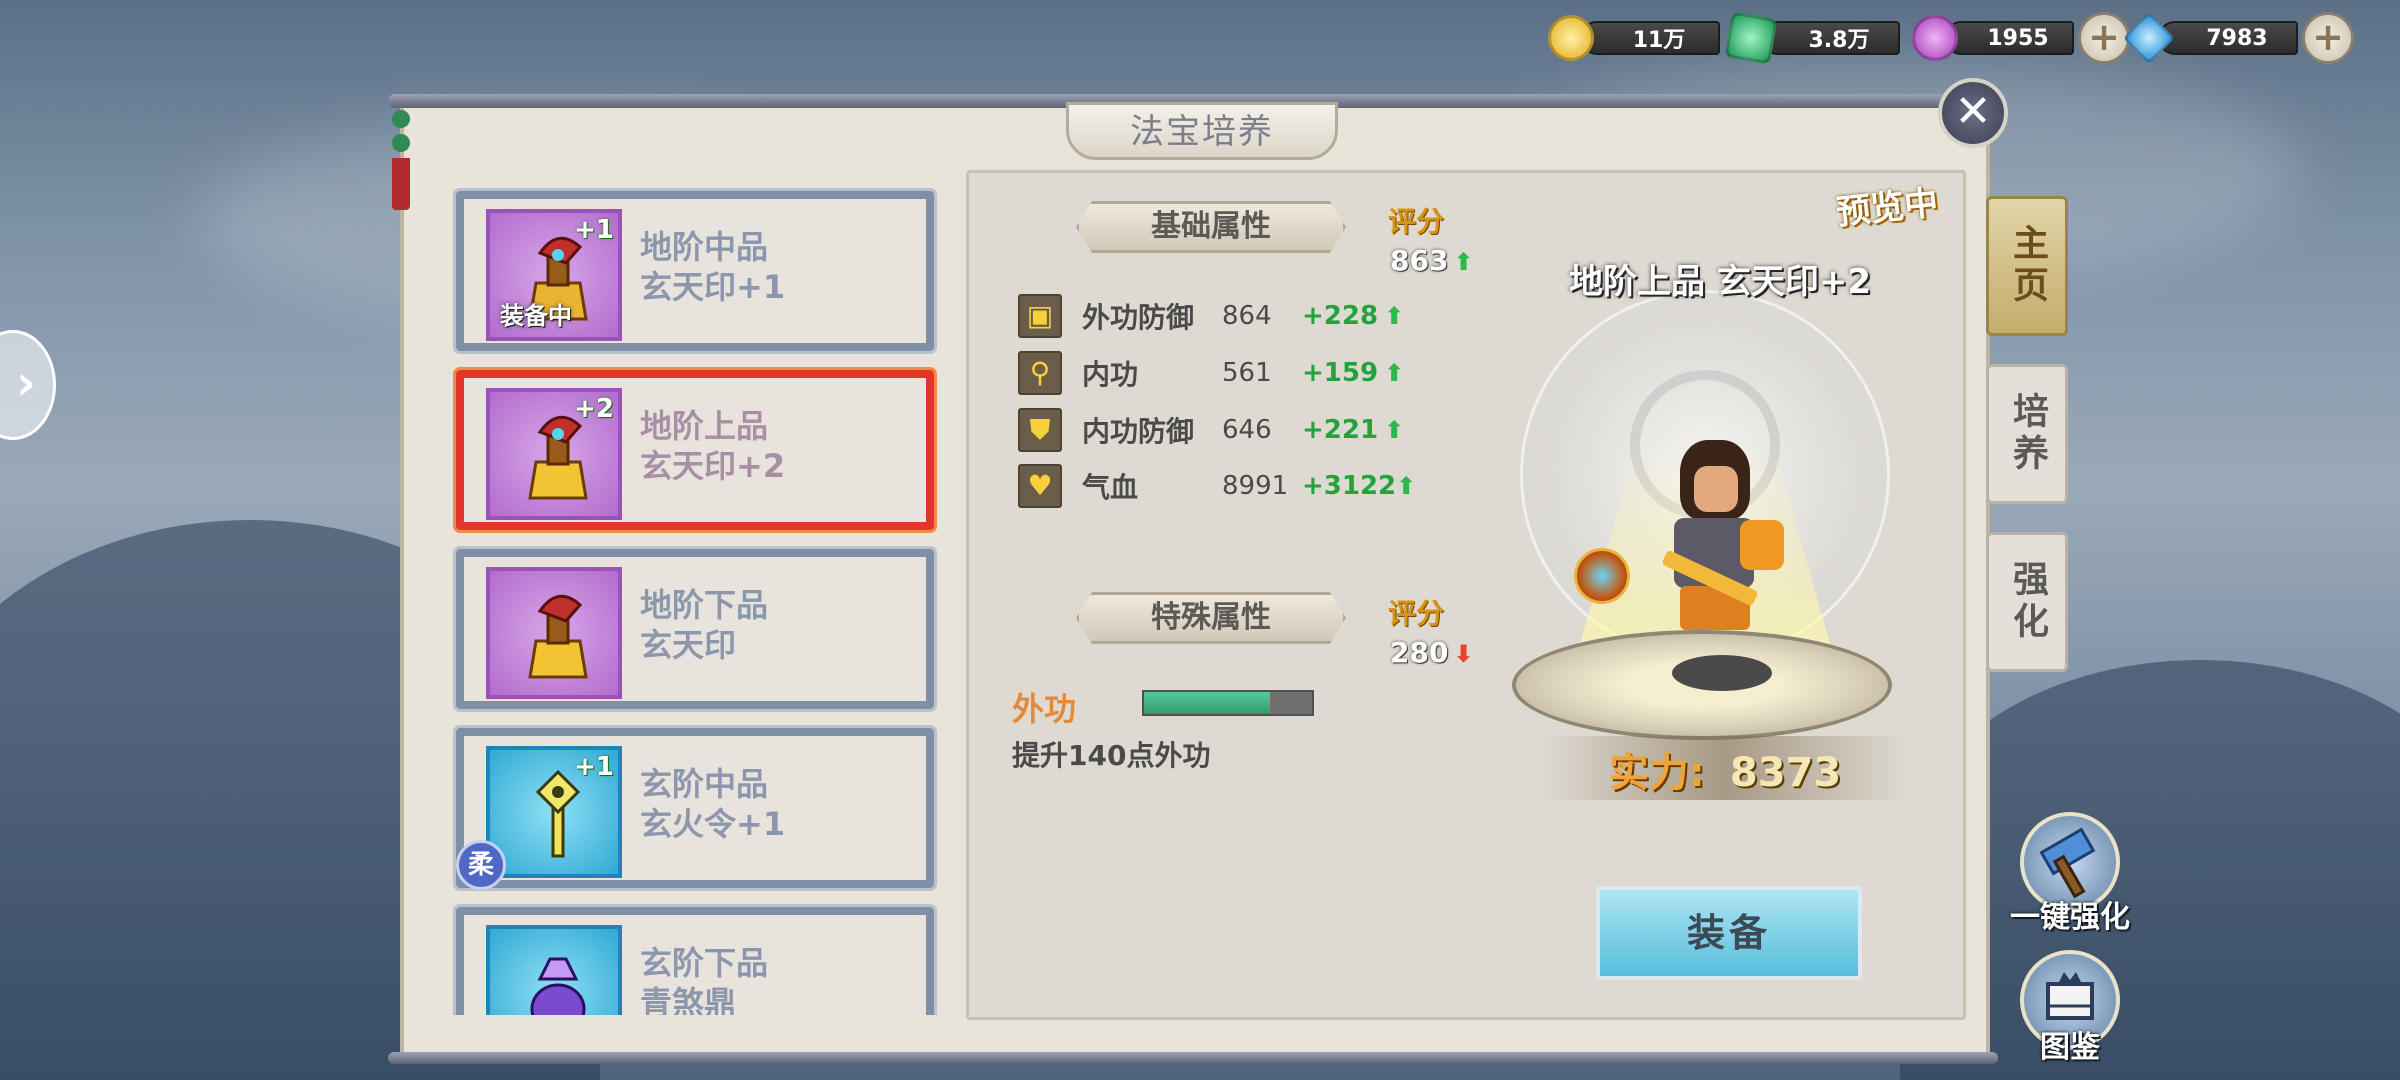 This screenshot has height=1080, width=2400. What do you see at coordinates (28, 385) in the screenshot?
I see `expand-left-button: ›` at bounding box center [28, 385].